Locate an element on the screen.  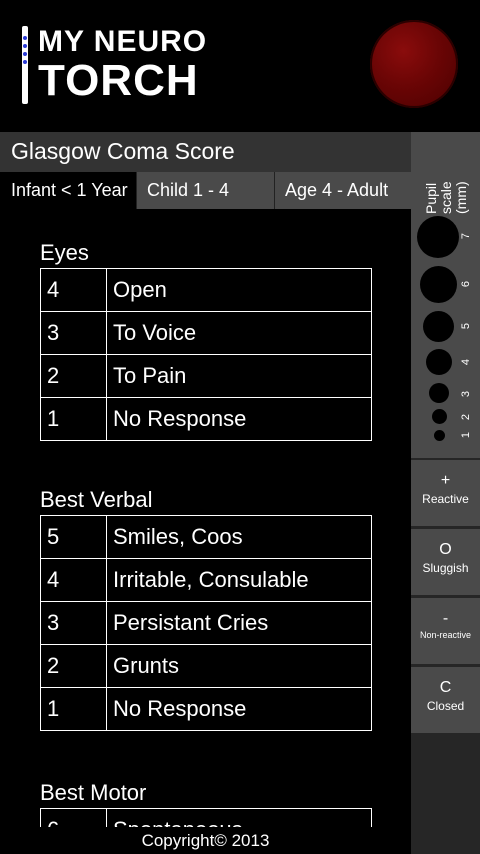
table-row: 2 Grunts is located at coordinates (206, 666).